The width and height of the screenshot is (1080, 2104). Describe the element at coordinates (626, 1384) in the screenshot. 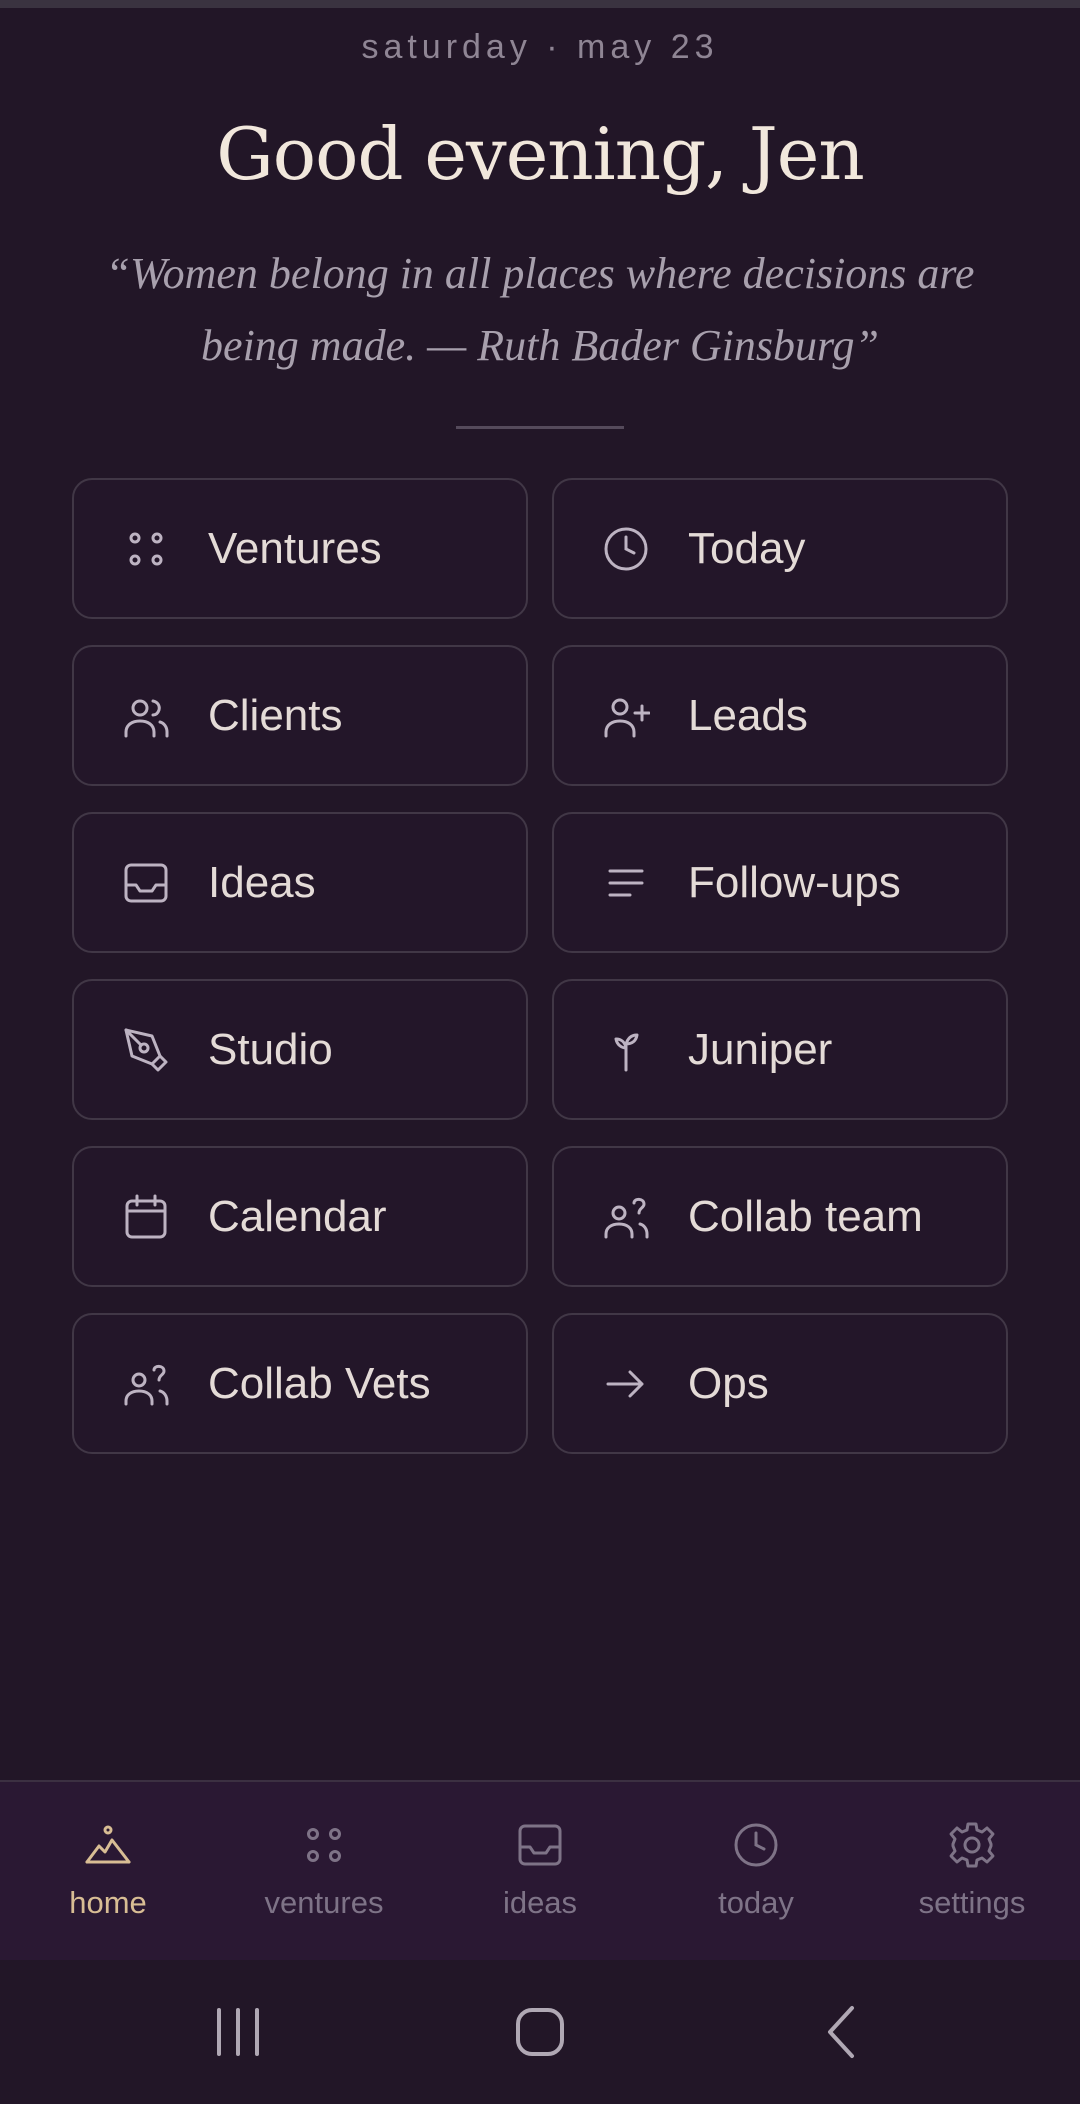

I see `arrow-right-icon` at that location.